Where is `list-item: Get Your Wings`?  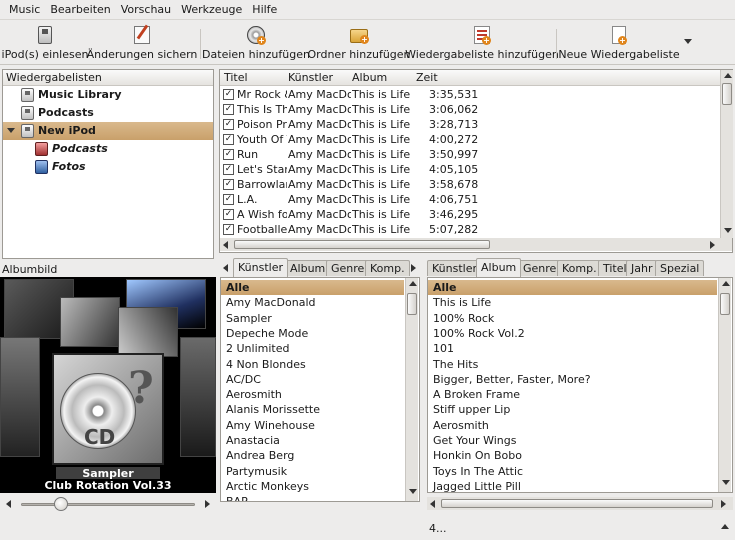 list-item: Get Your Wings is located at coordinates (572, 440).